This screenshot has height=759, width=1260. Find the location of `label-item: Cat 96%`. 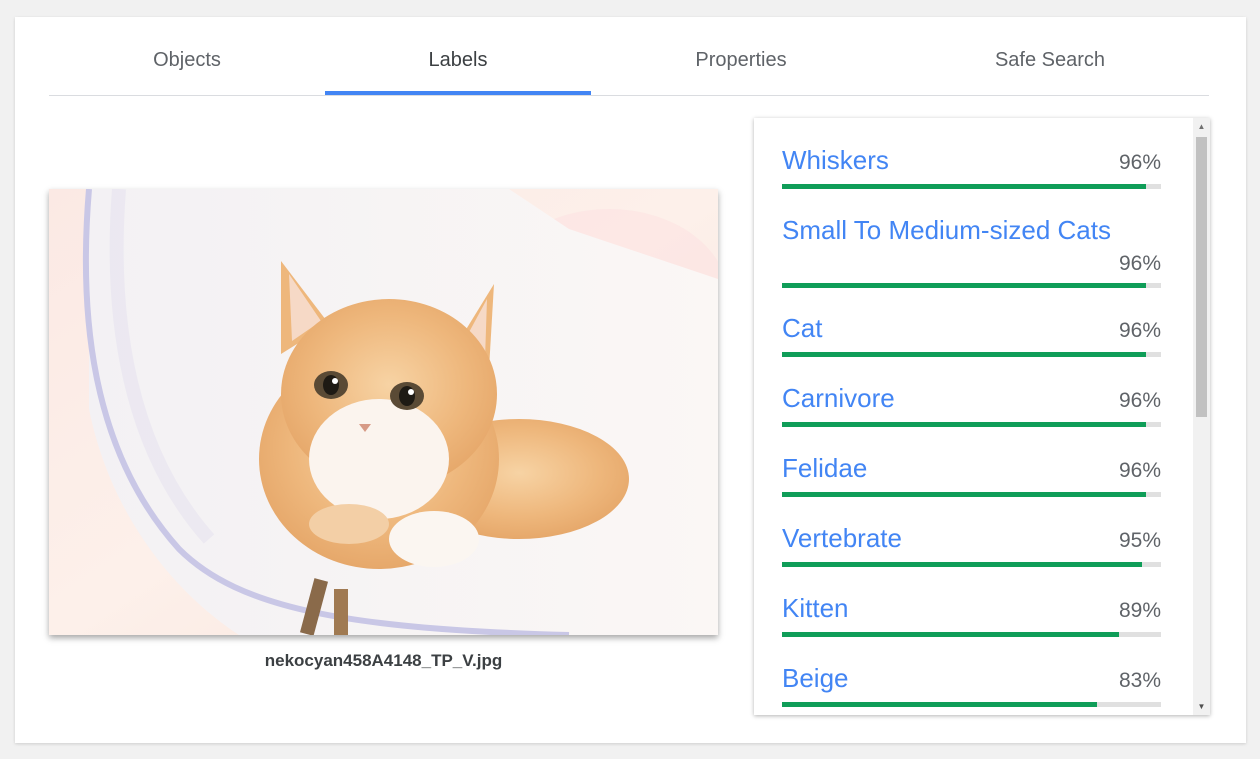

label-item: Cat 96% is located at coordinates (971, 323).